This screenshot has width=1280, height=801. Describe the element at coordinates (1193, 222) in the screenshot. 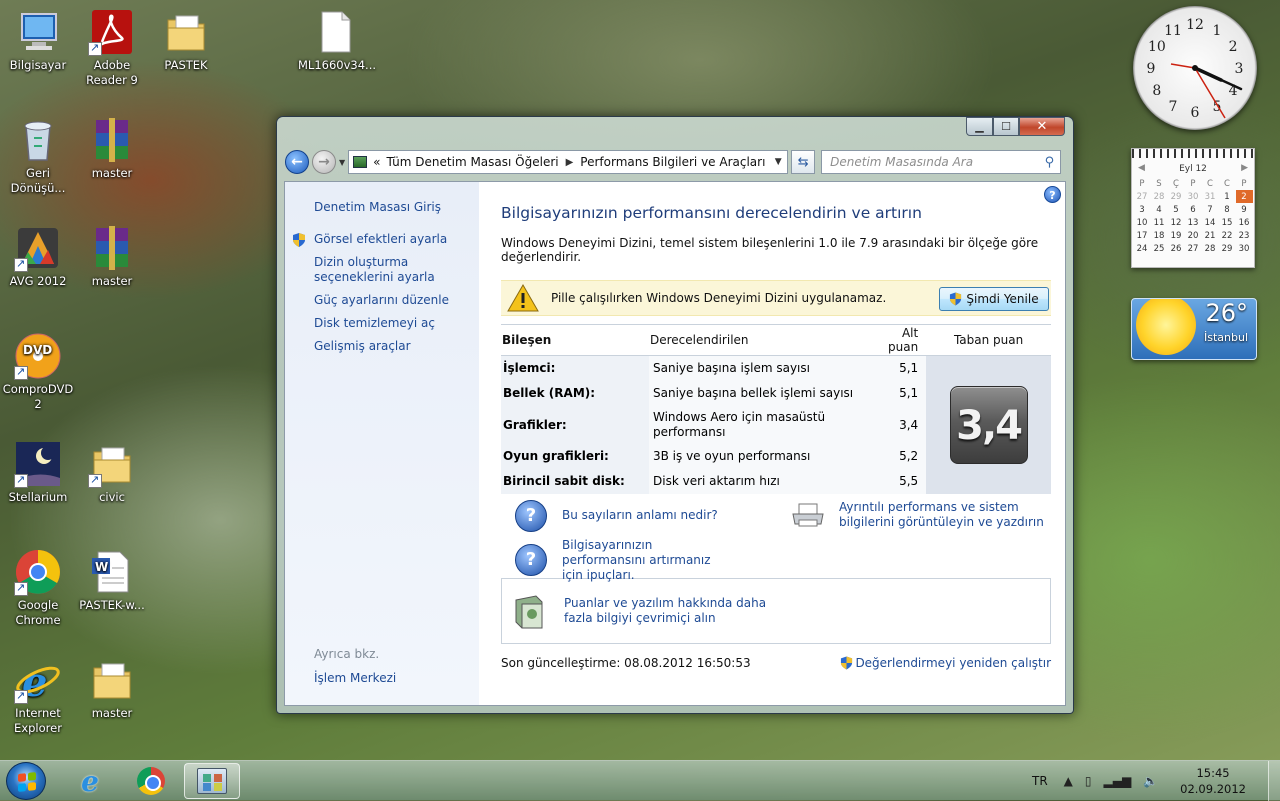

I see `calendar-day: 13` at that location.